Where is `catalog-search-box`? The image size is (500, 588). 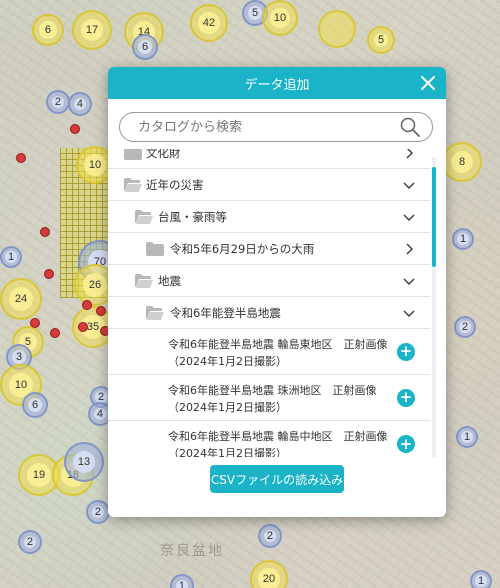 catalog-search-box is located at coordinates (276, 127).